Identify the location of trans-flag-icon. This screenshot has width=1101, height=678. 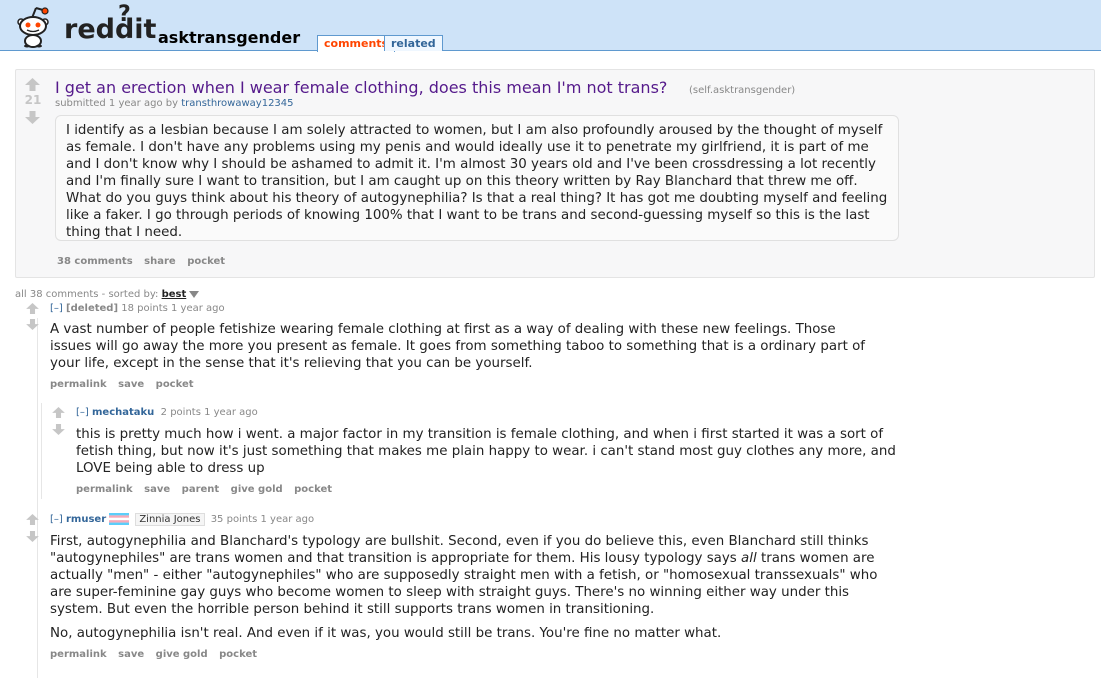
(119, 519).